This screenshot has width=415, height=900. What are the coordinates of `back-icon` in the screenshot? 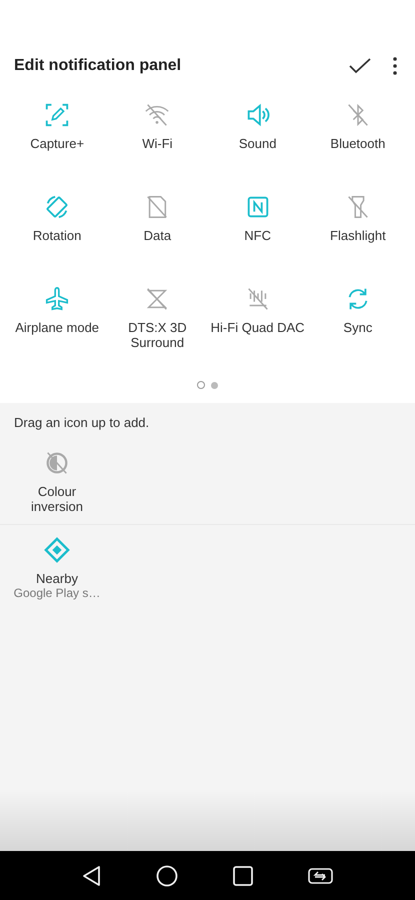 It's located at (92, 875).